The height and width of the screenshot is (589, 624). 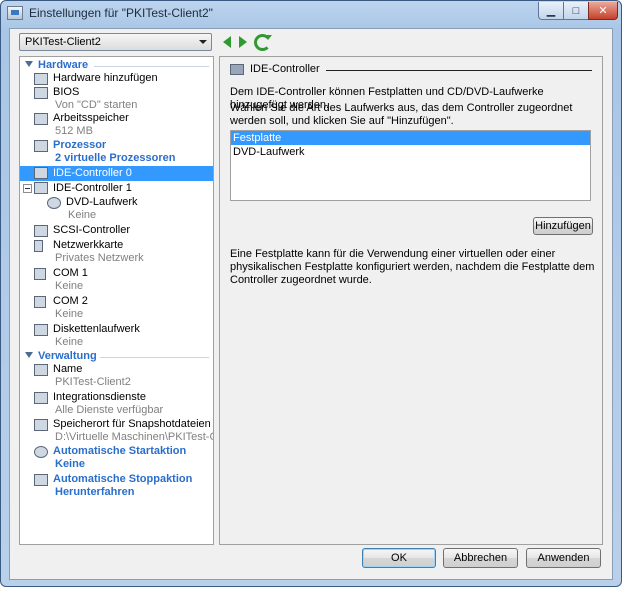 What do you see at coordinates (120, 451) in the screenshot?
I see `tree-item-label: Automatische Startaktion` at bounding box center [120, 451].